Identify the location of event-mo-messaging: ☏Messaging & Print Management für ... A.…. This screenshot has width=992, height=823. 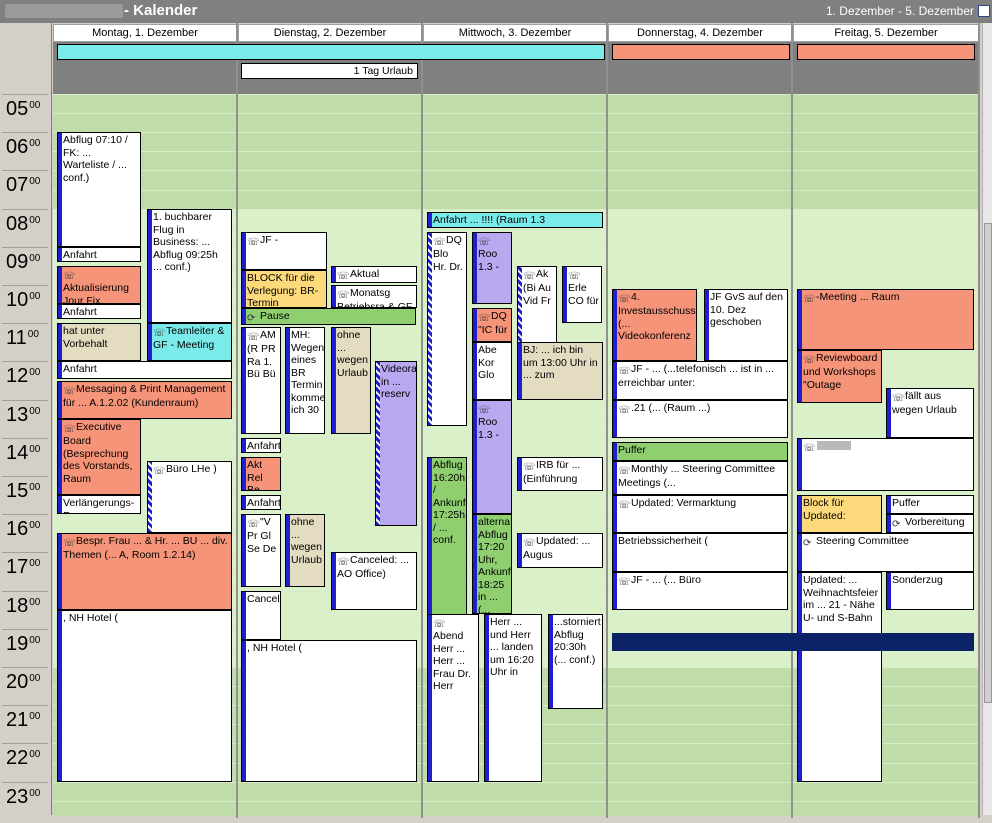
(144, 400).